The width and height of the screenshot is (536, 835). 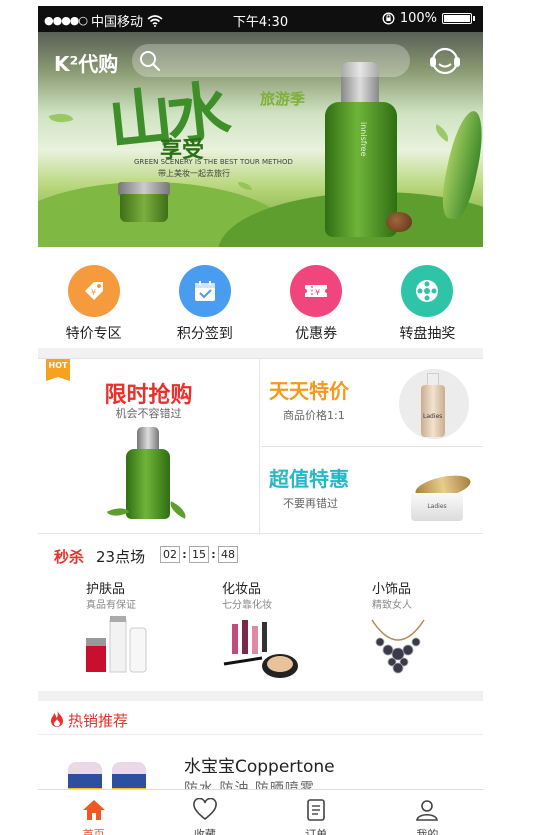 What do you see at coordinates (427, 831) in the screenshot?
I see `tab-label: 我的` at bounding box center [427, 831].